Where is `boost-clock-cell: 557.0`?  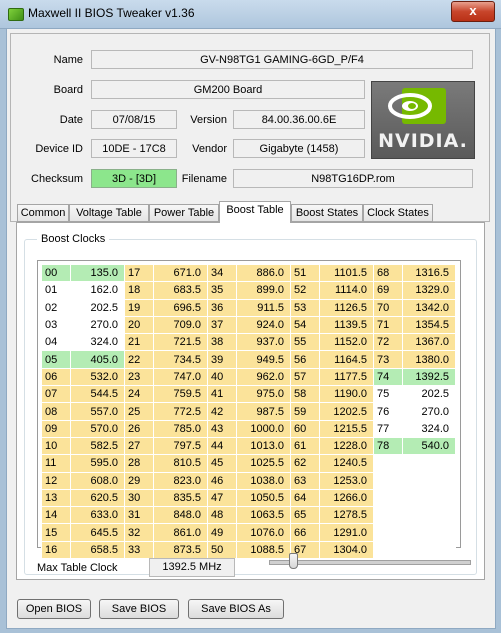
boost-clock-cell: 557.0 is located at coordinates (97, 411).